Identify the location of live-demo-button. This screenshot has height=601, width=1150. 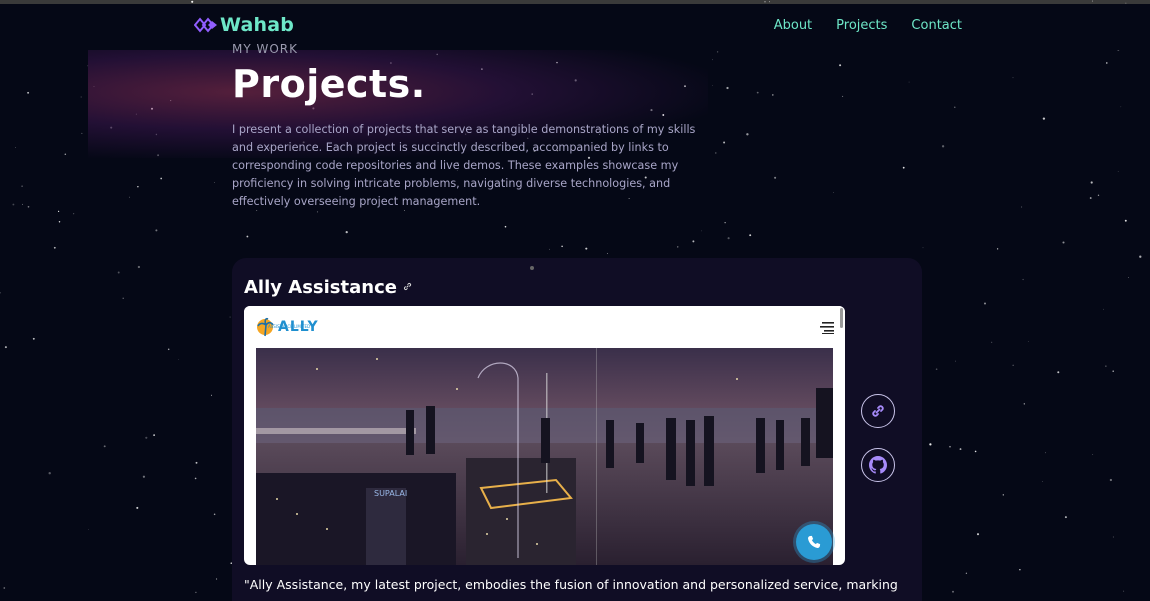
(878, 411).